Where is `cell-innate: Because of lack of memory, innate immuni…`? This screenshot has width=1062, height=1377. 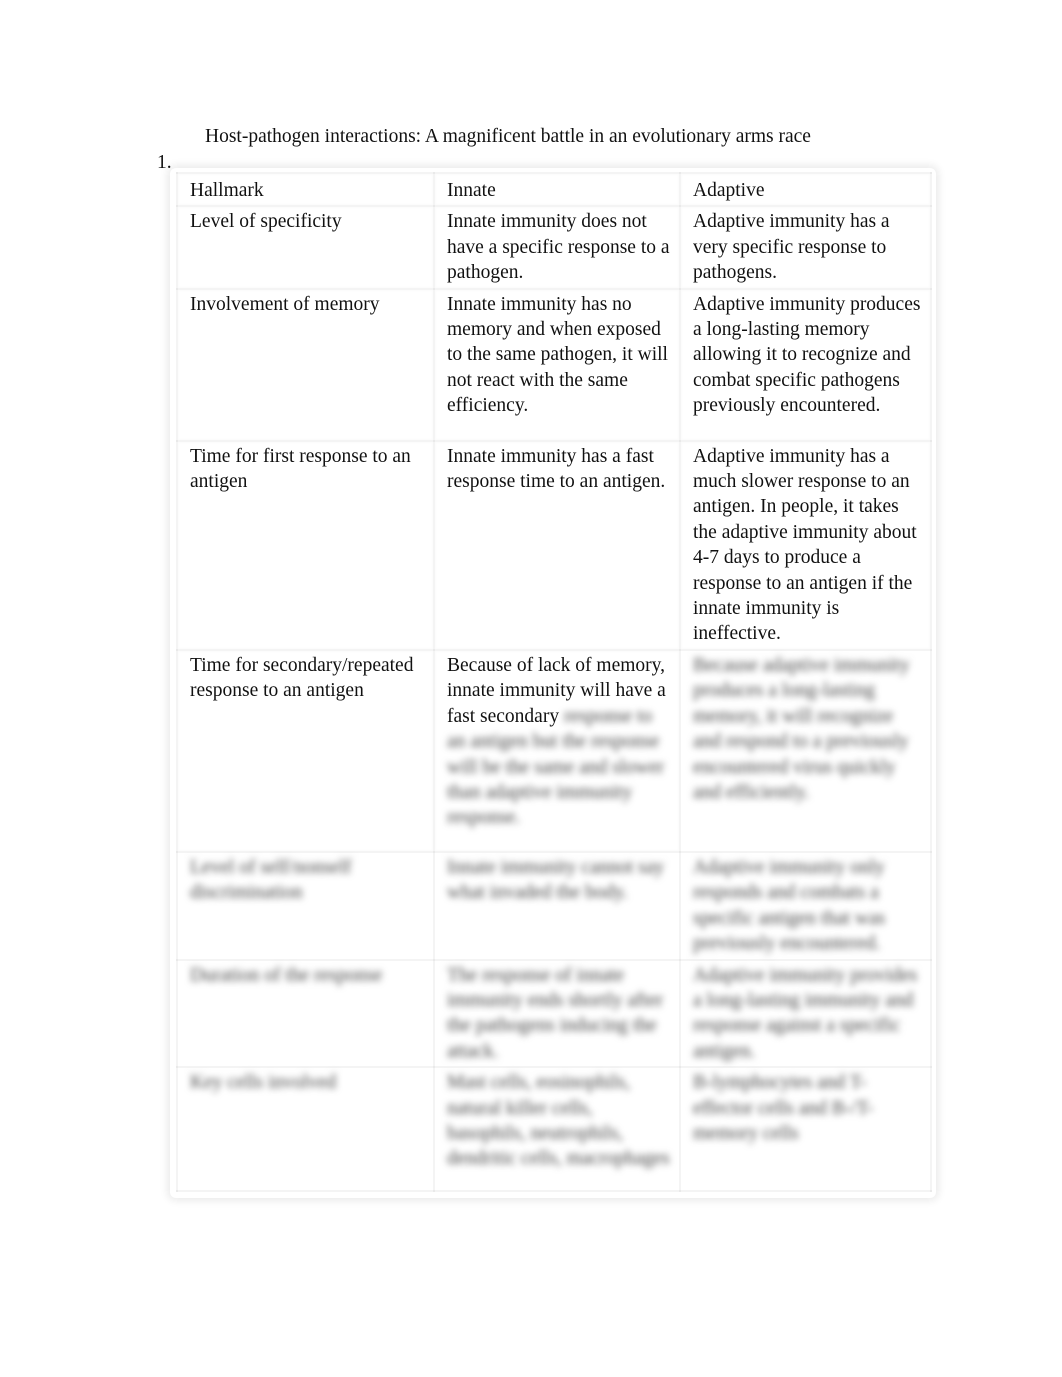 cell-innate: Because of lack of memory, innate immuni… is located at coordinates (557, 750).